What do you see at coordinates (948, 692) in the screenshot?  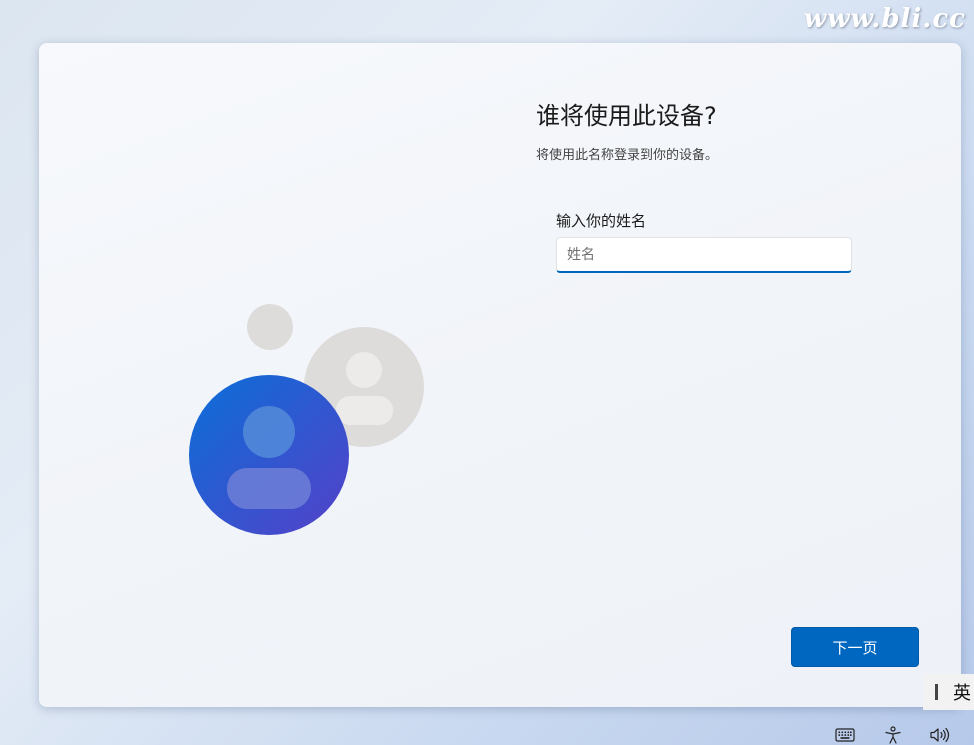 I see `ime-indicator: 英` at bounding box center [948, 692].